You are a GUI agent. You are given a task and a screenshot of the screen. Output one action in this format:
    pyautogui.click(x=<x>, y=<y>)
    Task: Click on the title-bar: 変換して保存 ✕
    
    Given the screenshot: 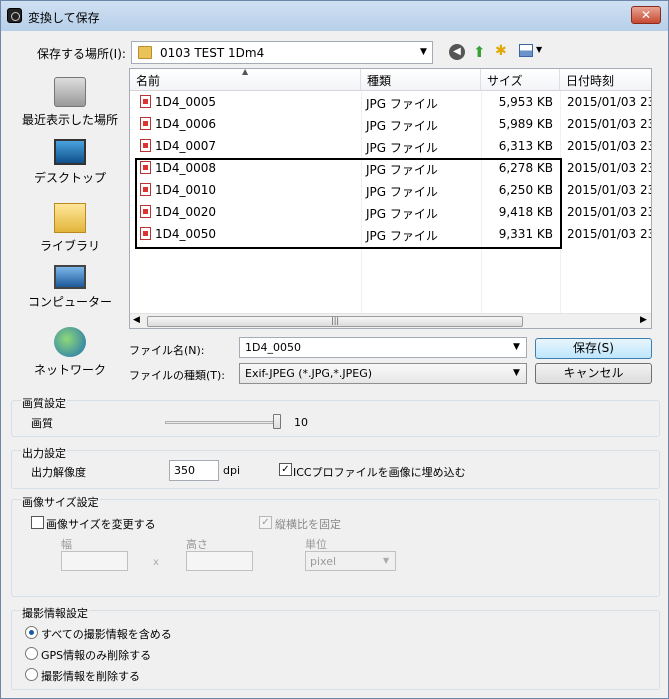 What is the action you would take?
    pyautogui.click(x=334, y=16)
    